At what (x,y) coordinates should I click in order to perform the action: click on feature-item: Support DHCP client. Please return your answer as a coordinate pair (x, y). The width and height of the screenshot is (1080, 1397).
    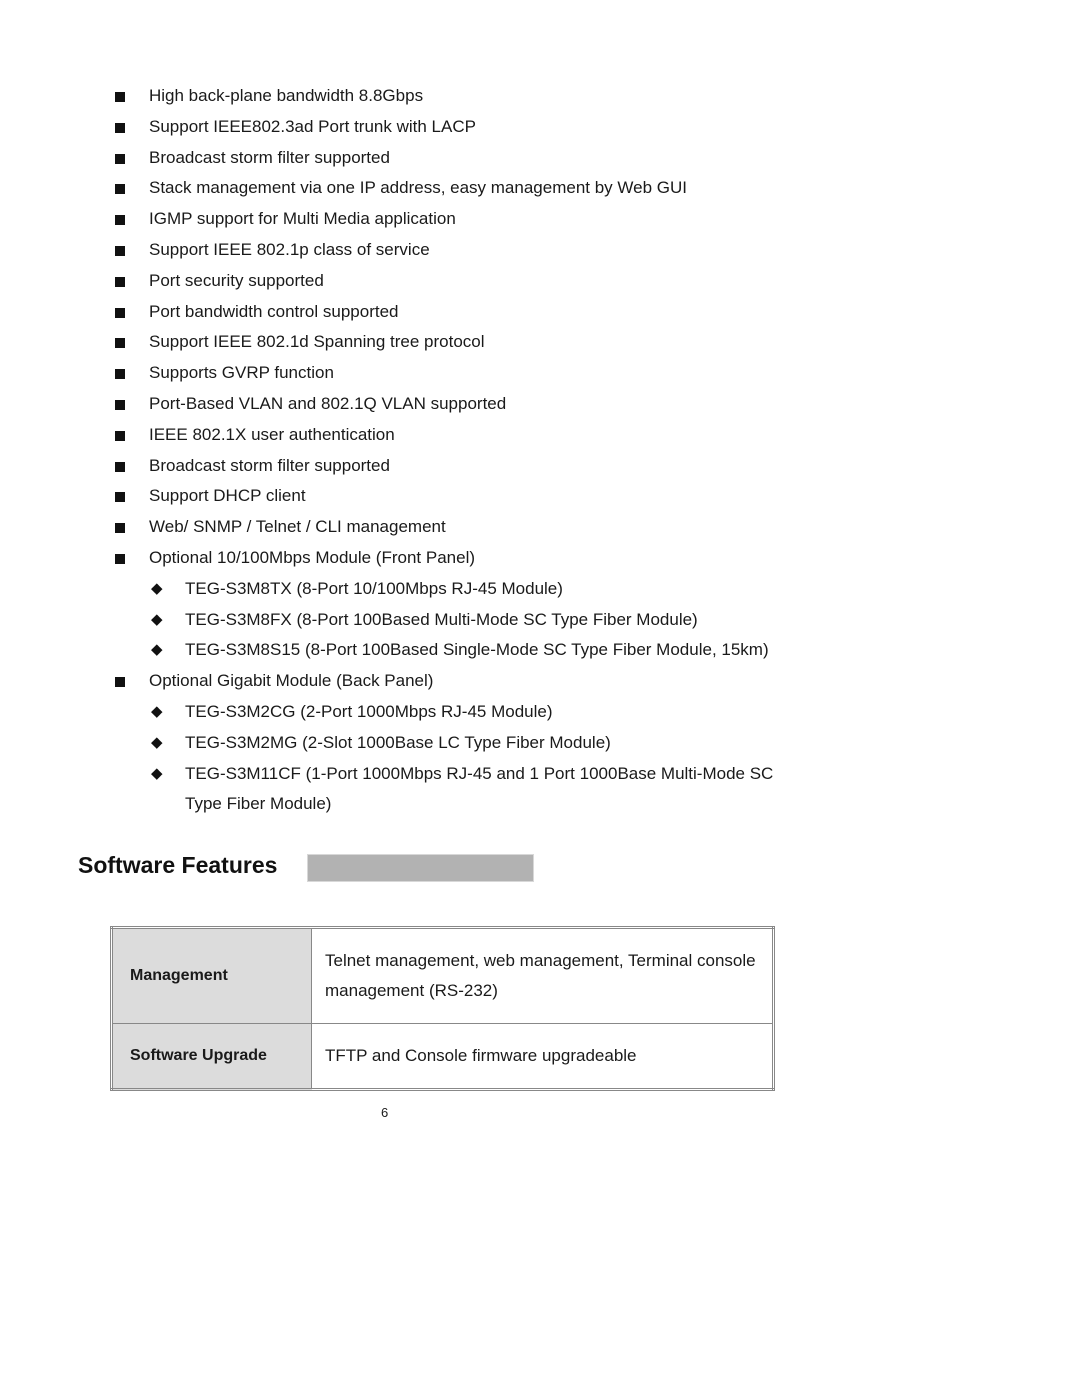
    Looking at the image, I should click on (540, 496).